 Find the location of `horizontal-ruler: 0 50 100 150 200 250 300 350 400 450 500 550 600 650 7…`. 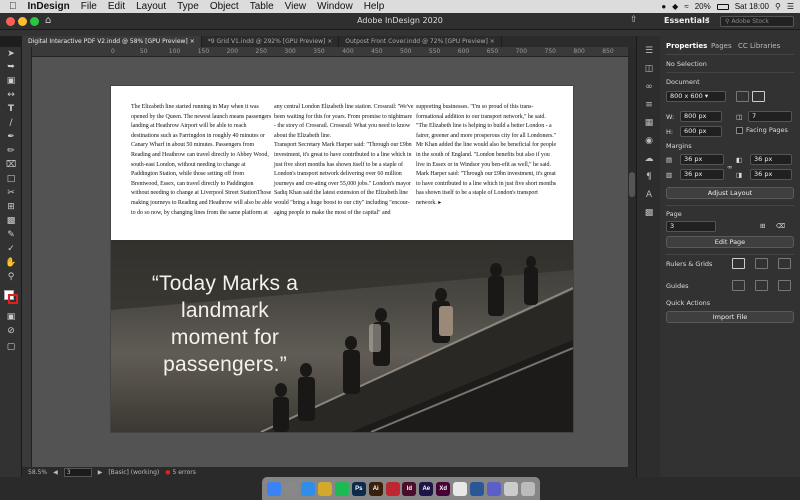

horizontal-ruler: 0 50 100 150 200 250 300 350 400 450 500 550 600 650 7… is located at coordinates (330, 52).